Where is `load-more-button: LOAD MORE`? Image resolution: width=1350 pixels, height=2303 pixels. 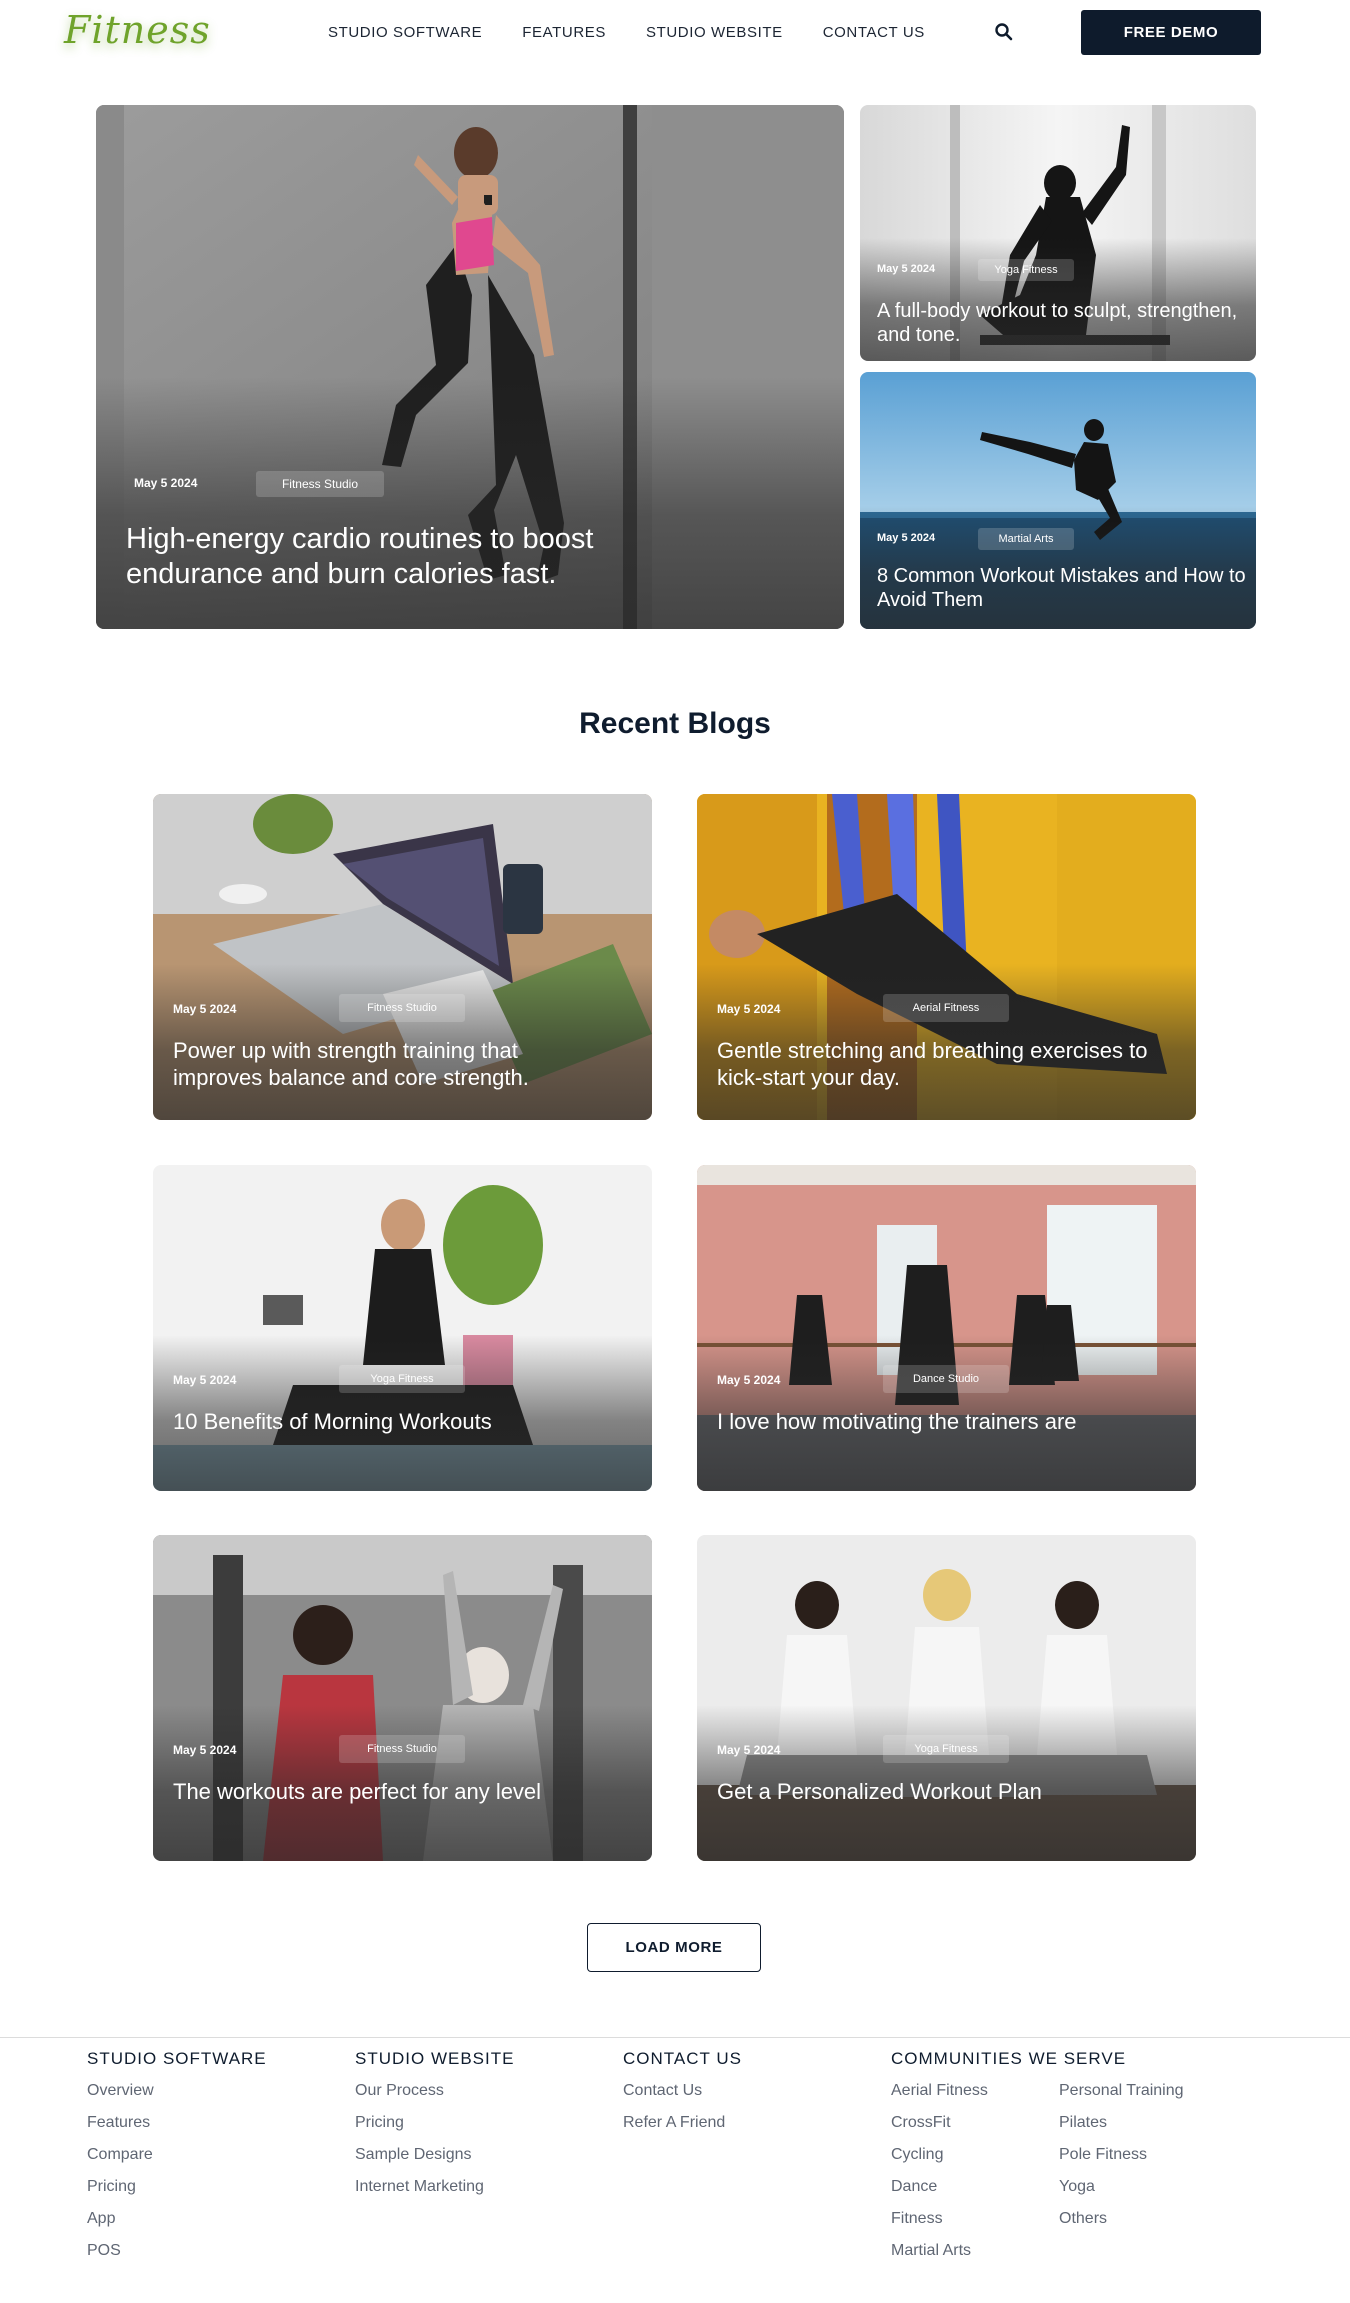
load-more-button: LOAD MORE is located at coordinates (674, 1947).